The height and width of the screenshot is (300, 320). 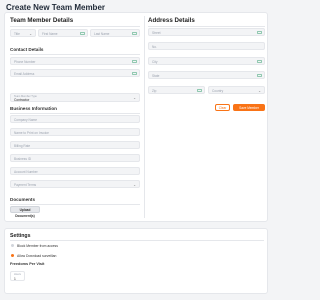 I want to click on city-placeholder: City, so click(x=155, y=61).